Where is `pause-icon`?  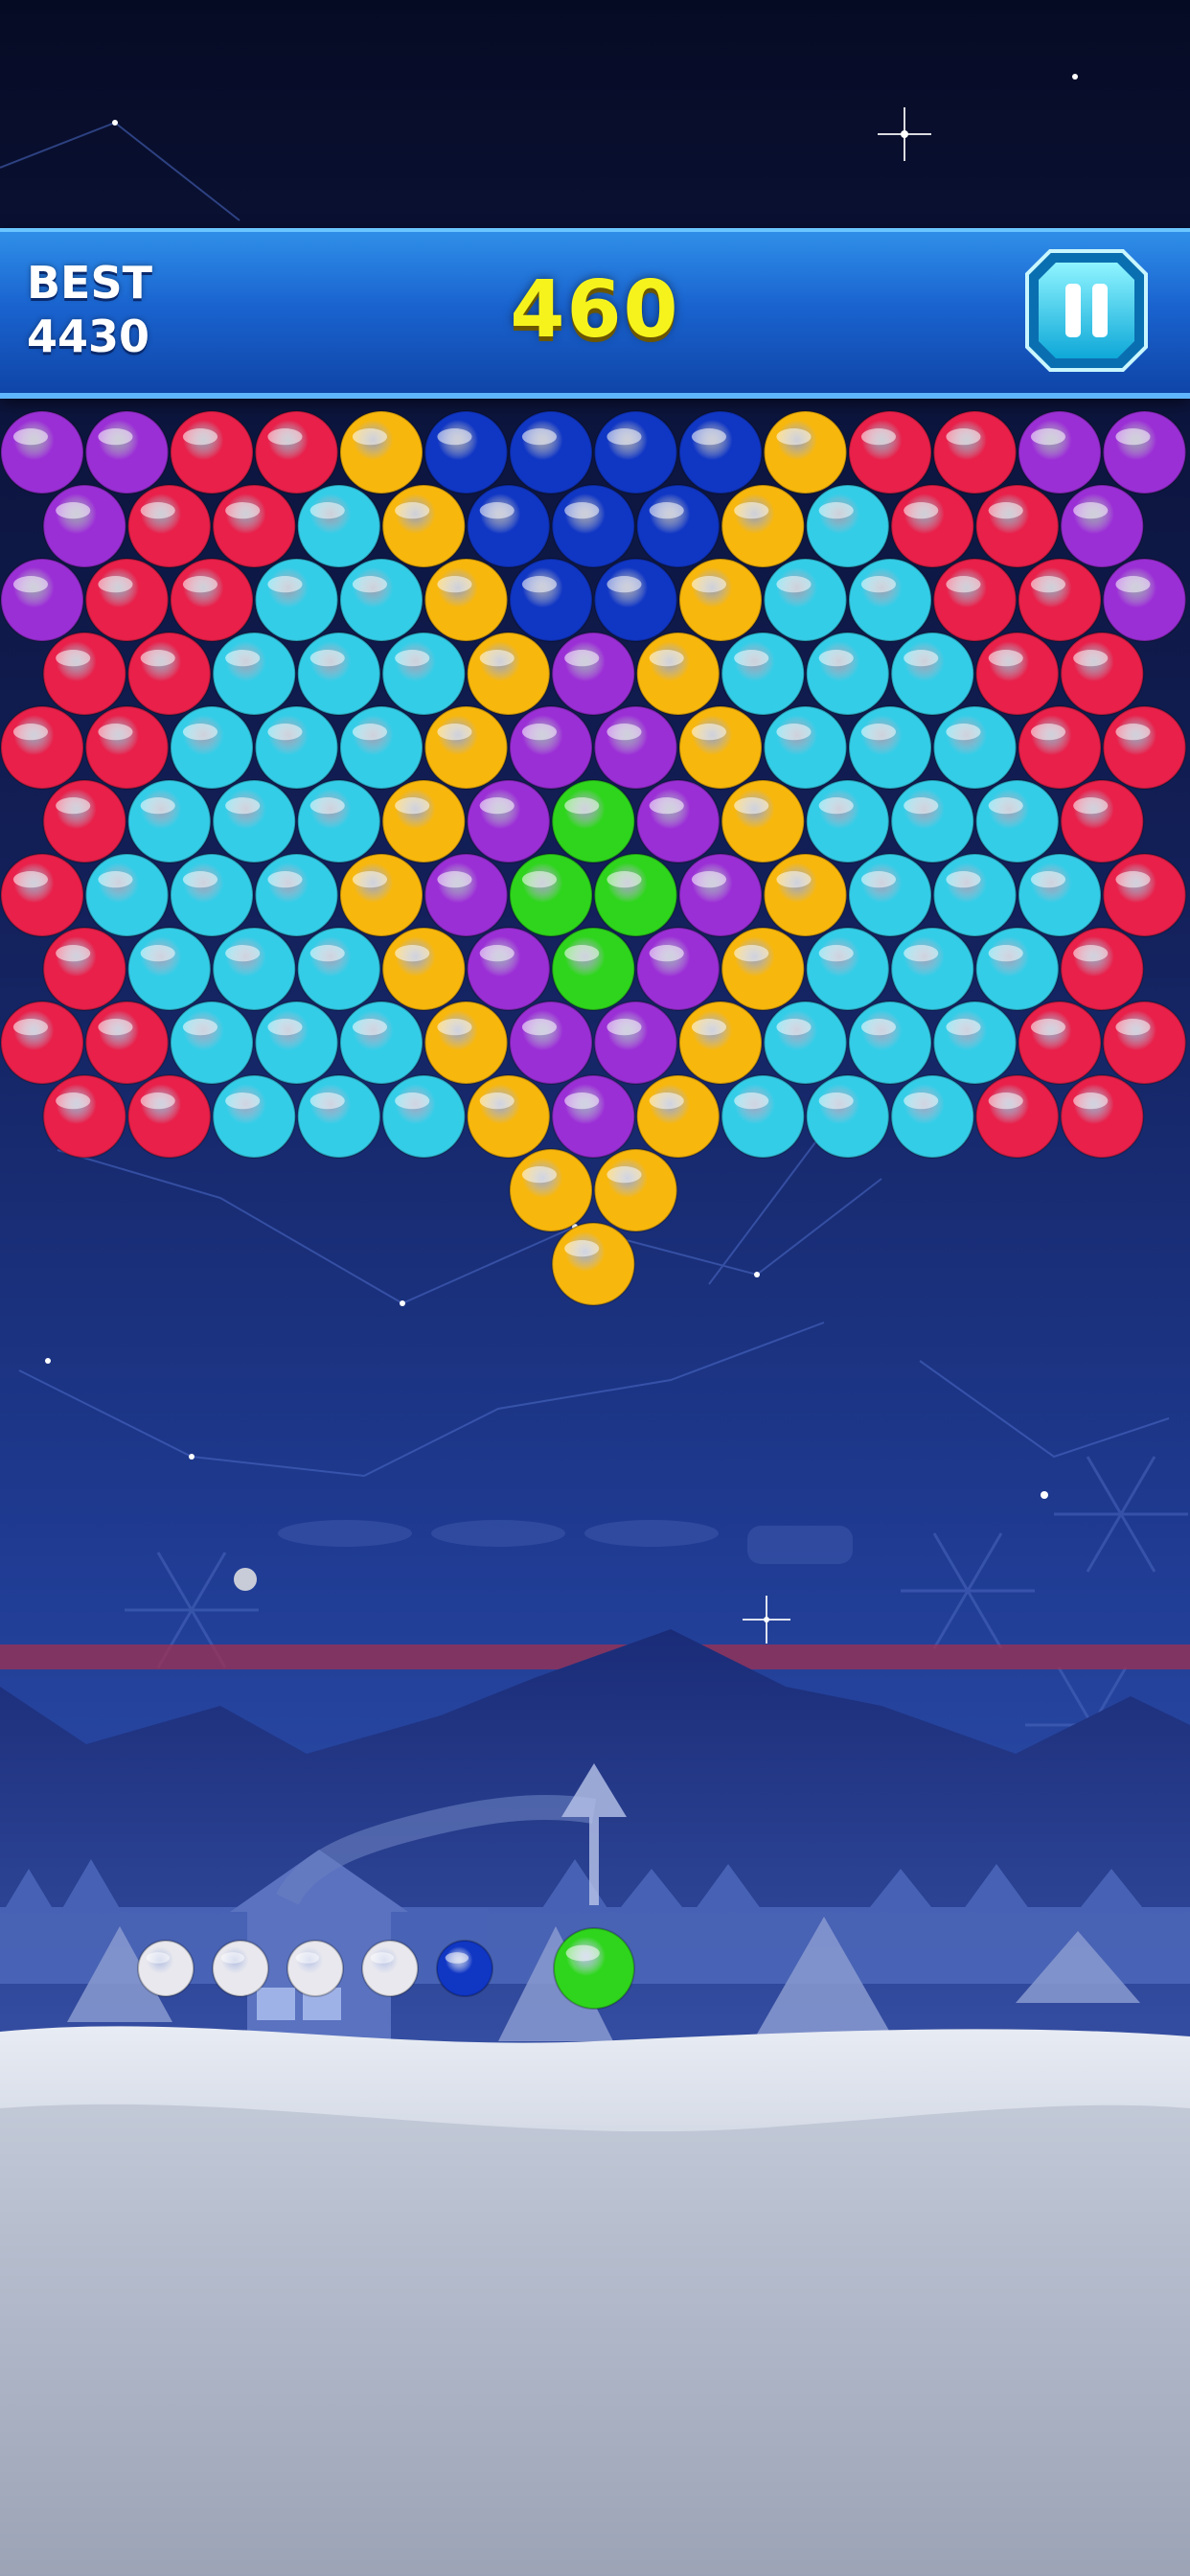 pause-icon is located at coordinates (1087, 310).